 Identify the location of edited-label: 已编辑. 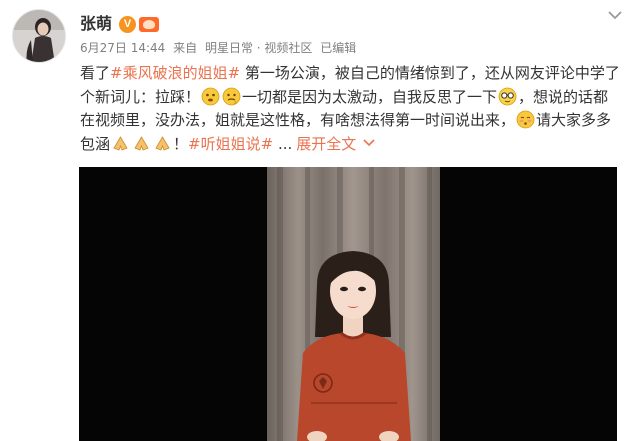
(338, 48).